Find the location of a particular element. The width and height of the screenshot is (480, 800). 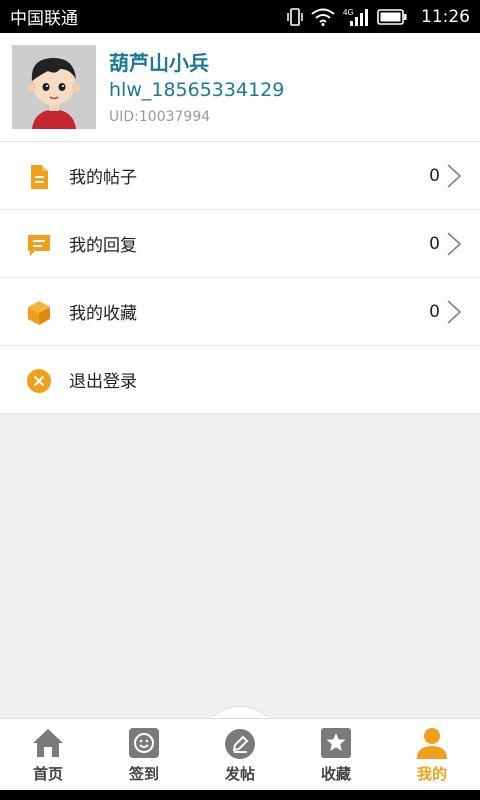

wifi-icon is located at coordinates (323, 17).